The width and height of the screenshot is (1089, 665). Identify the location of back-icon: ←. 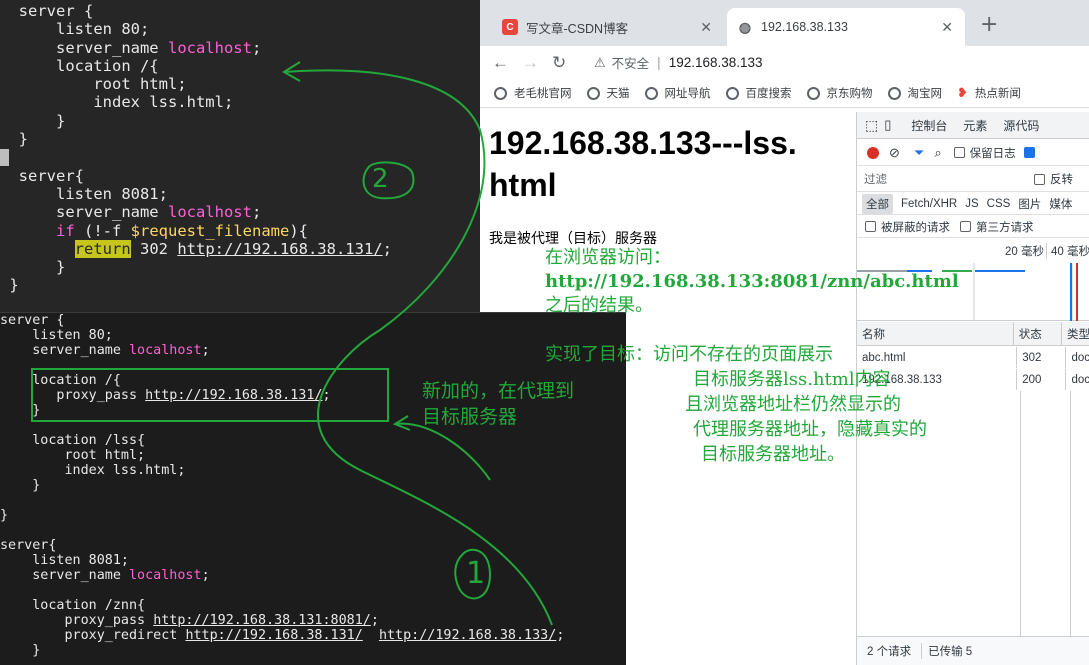
(507, 63).